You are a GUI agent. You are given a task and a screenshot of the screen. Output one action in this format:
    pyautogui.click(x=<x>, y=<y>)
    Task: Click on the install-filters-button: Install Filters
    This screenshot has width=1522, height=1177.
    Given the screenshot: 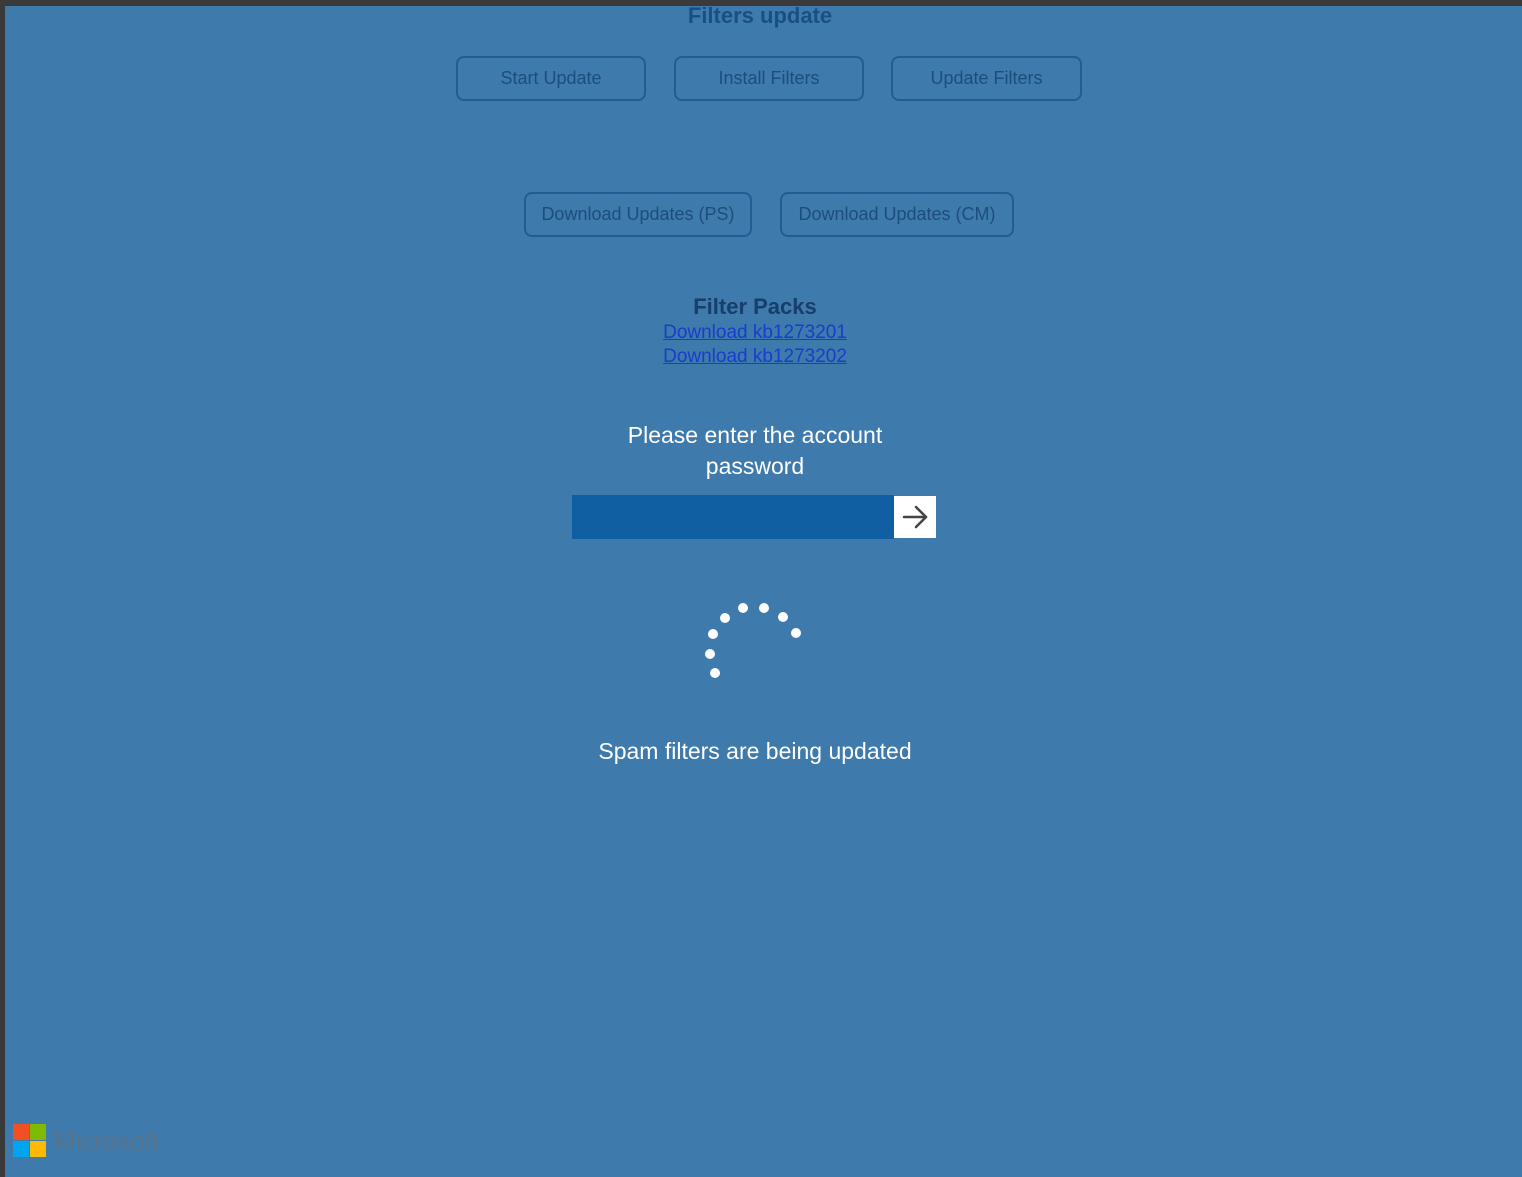 What is the action you would take?
    pyautogui.click(x=769, y=78)
    